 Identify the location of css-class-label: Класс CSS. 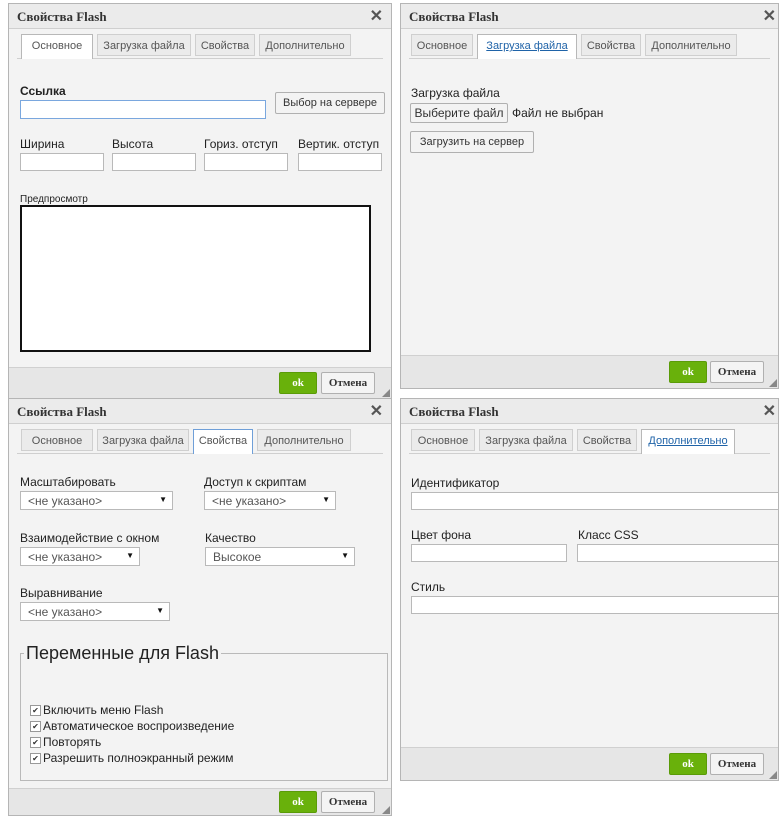
(608, 535).